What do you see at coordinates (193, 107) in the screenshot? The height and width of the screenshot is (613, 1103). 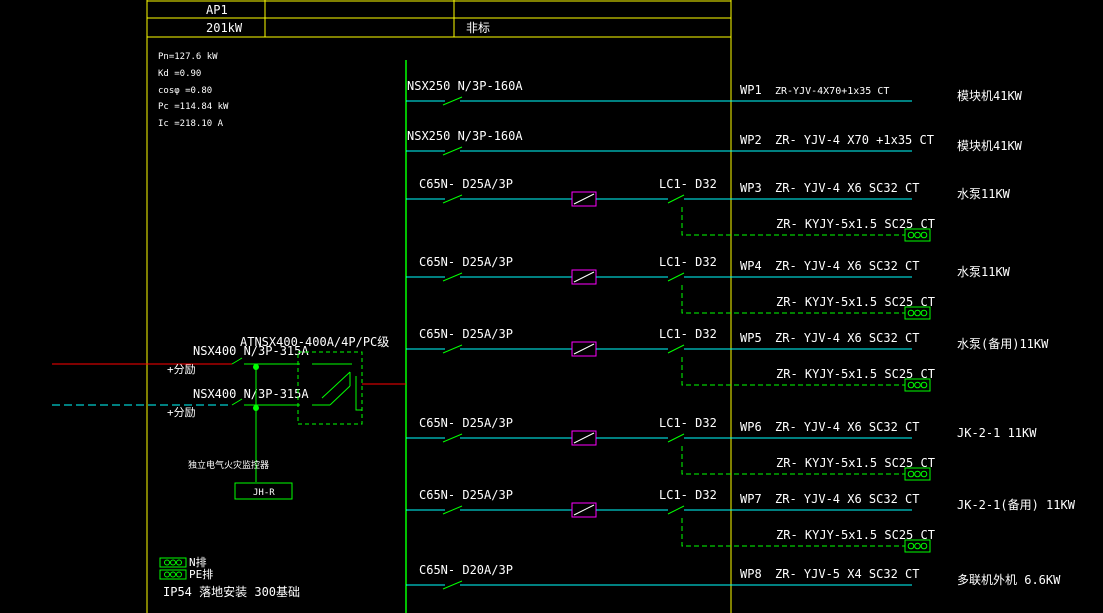 I see `param-pc: Pc =114.84 kW` at bounding box center [193, 107].